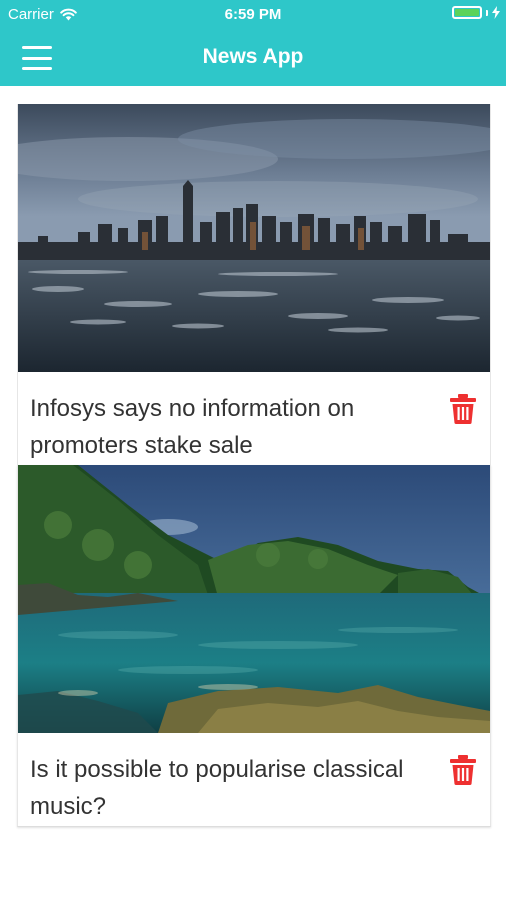 The width and height of the screenshot is (506, 900). I want to click on nav-bar: News App, so click(253, 58).